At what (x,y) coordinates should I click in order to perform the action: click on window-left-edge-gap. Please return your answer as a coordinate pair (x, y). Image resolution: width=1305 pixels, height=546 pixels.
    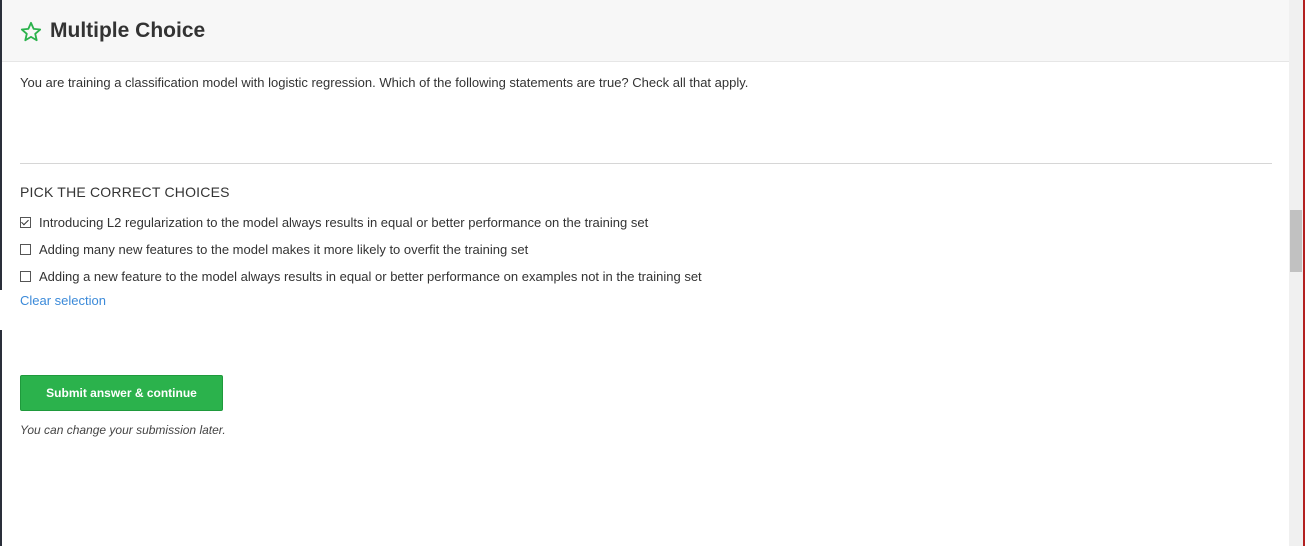
    Looking at the image, I should click on (1, 310).